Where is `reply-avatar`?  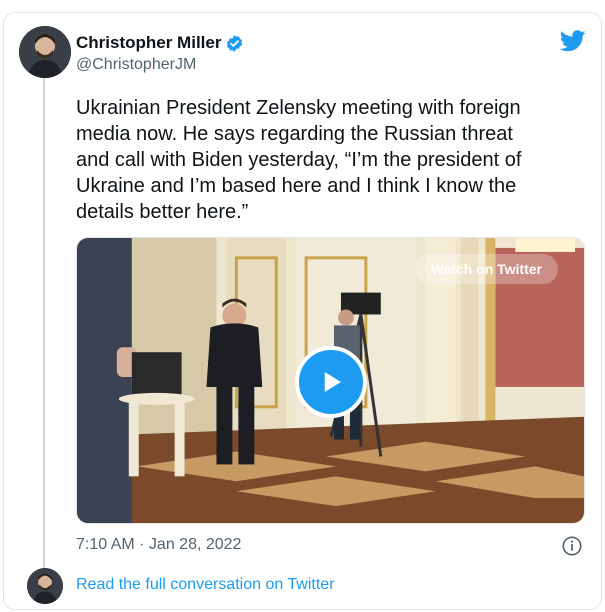 reply-avatar is located at coordinates (45, 586).